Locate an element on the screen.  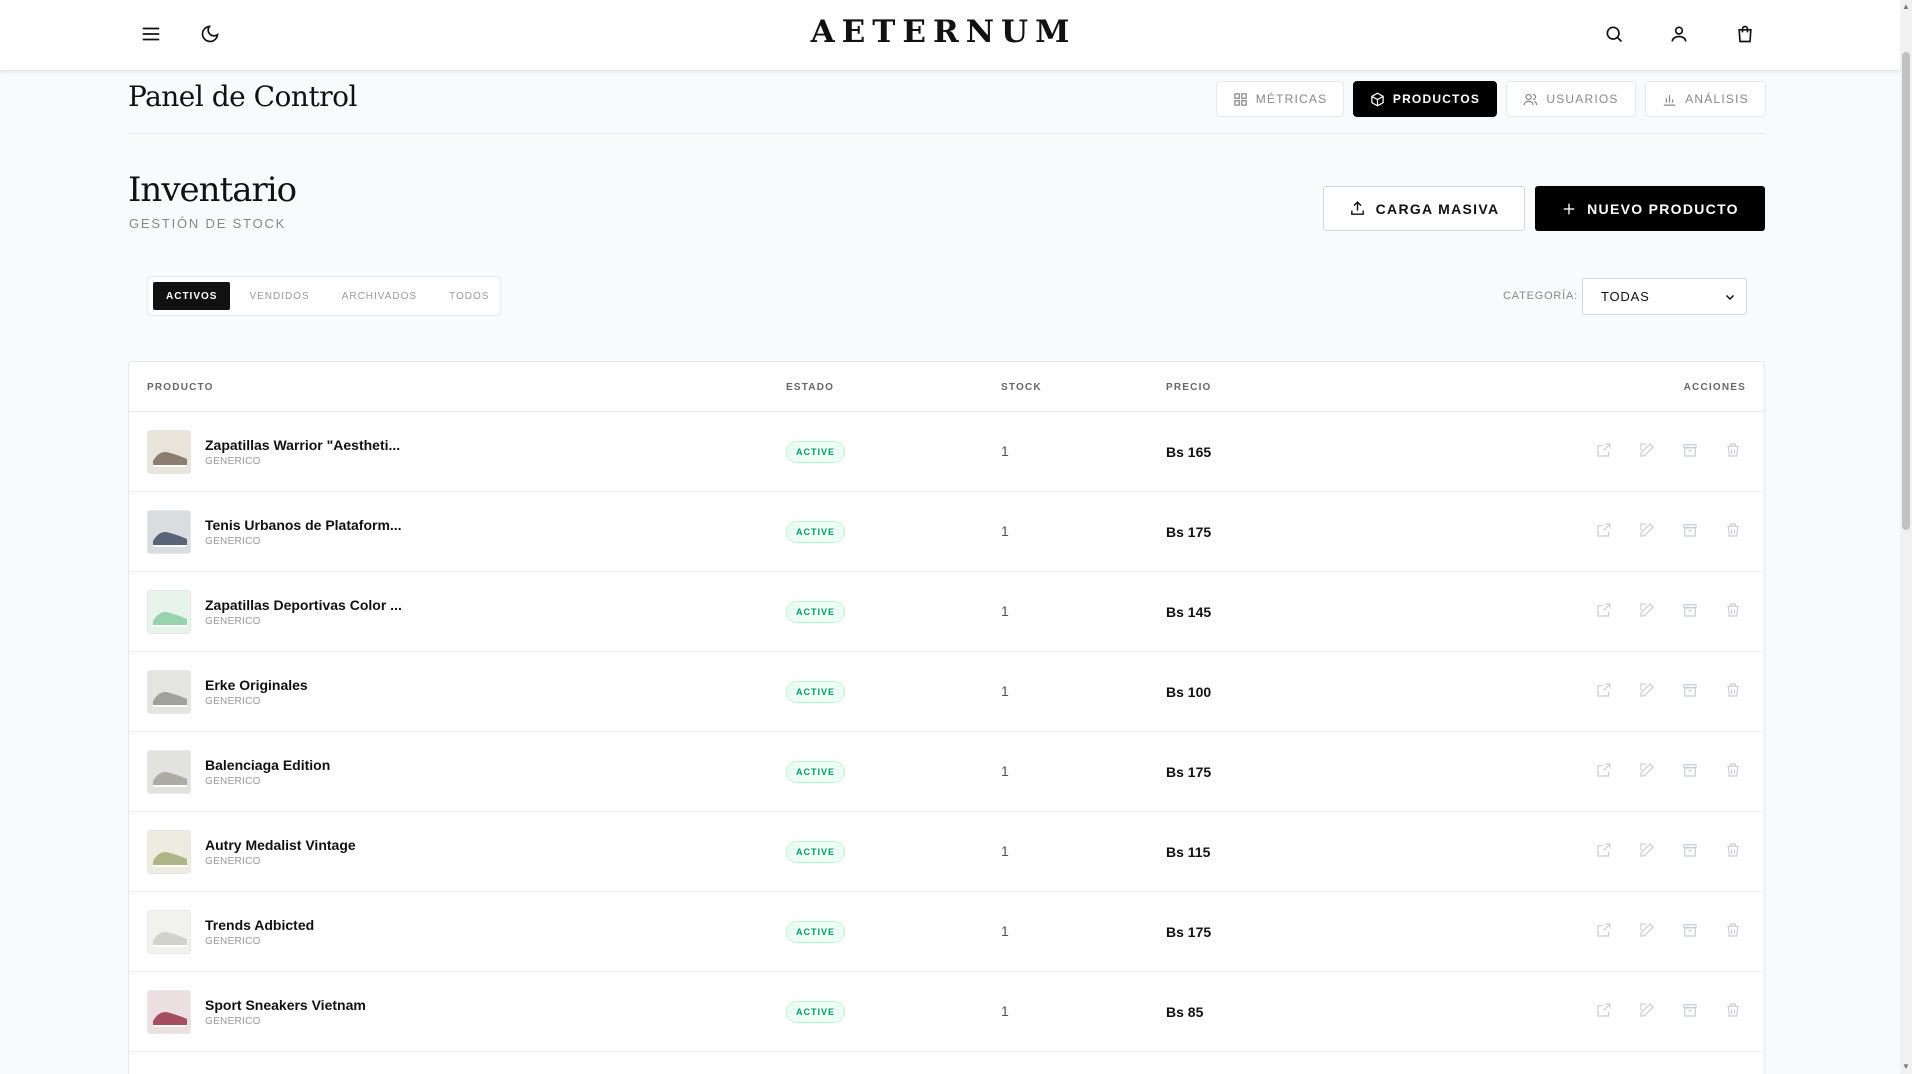
column-header-price: PRECIO is located at coordinates (1189, 387).